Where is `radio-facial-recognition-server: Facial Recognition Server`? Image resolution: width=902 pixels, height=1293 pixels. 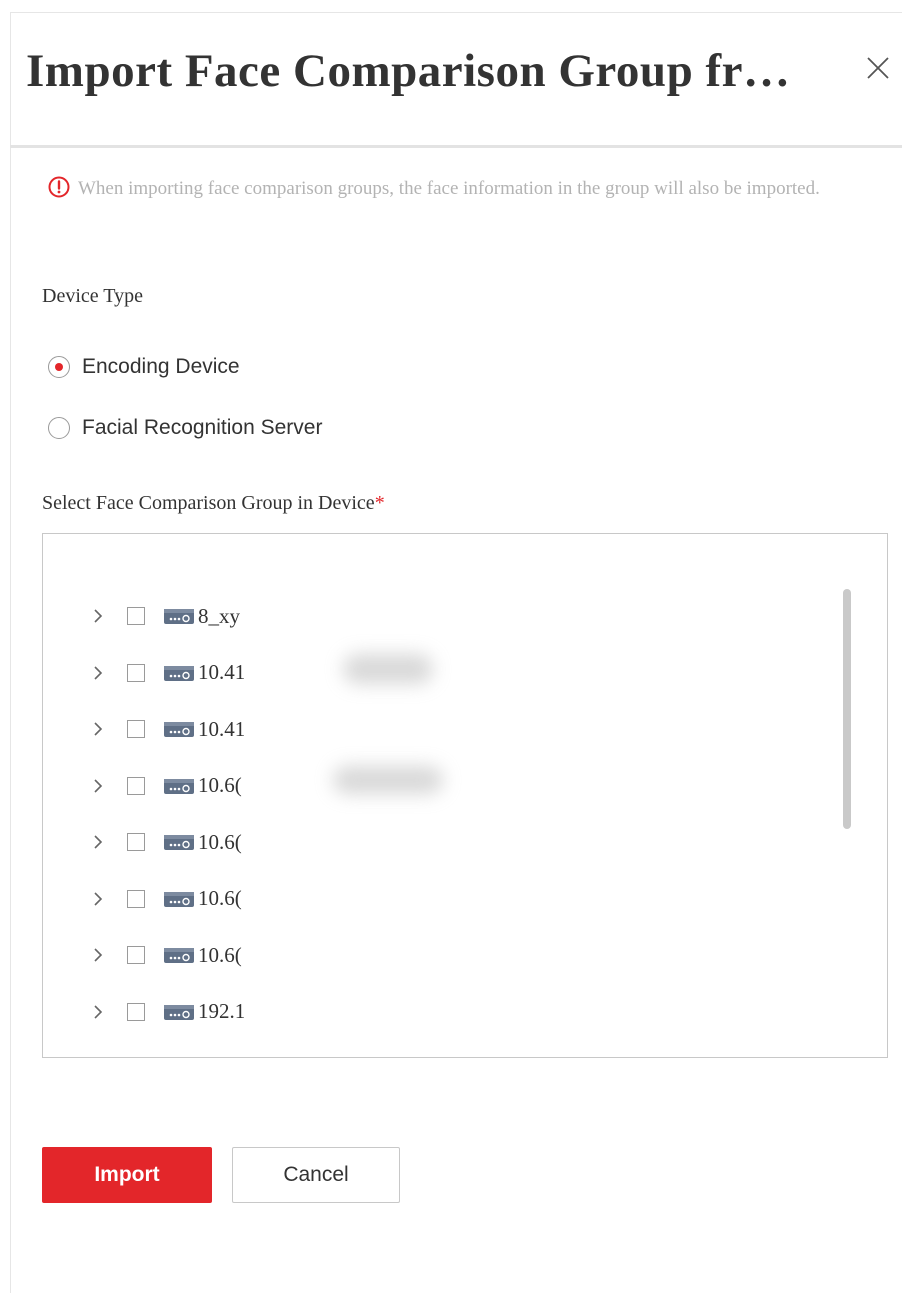 radio-facial-recognition-server: Facial Recognition Server is located at coordinates (185, 428).